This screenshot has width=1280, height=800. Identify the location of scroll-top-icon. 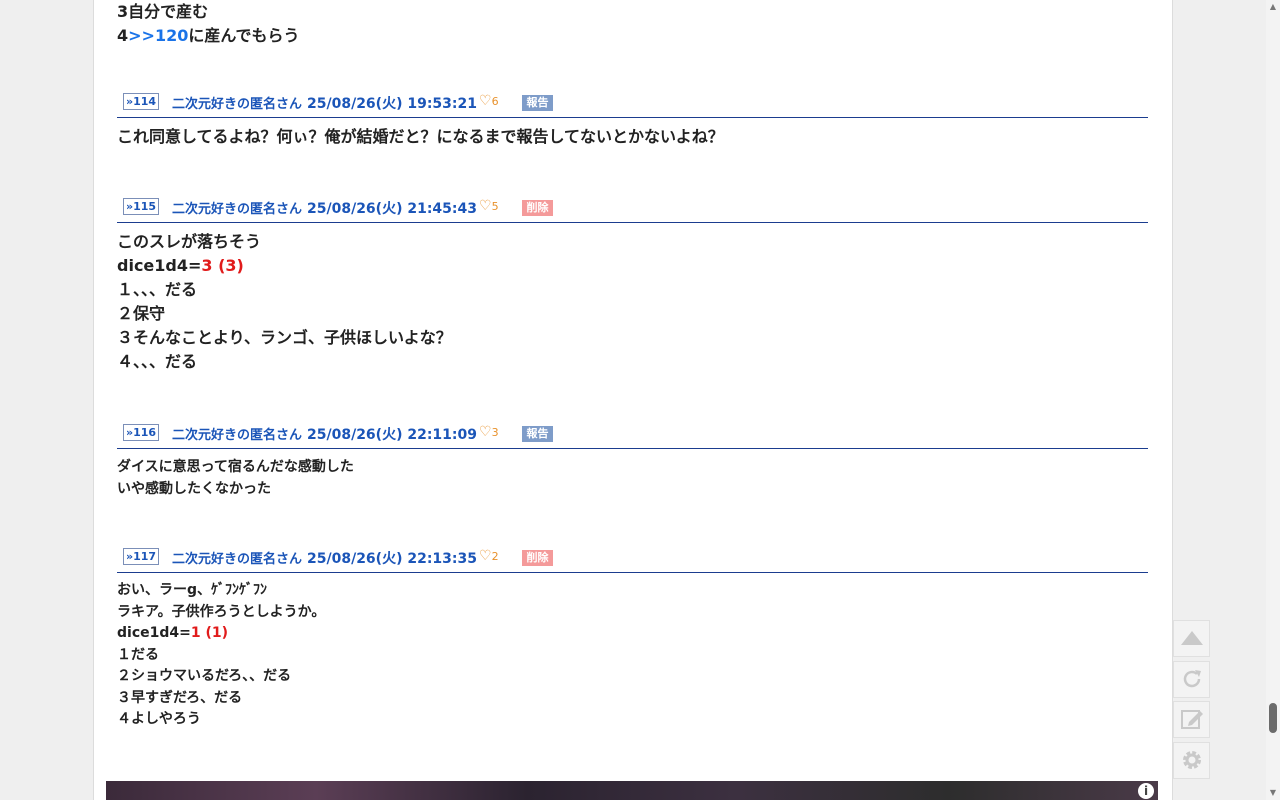
(1191, 638).